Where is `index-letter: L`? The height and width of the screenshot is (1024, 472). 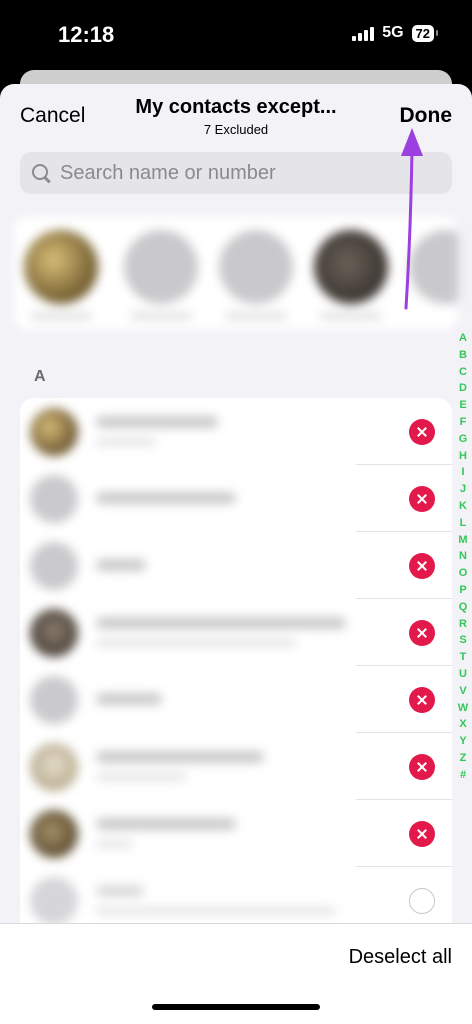 index-letter: L is located at coordinates (463, 523).